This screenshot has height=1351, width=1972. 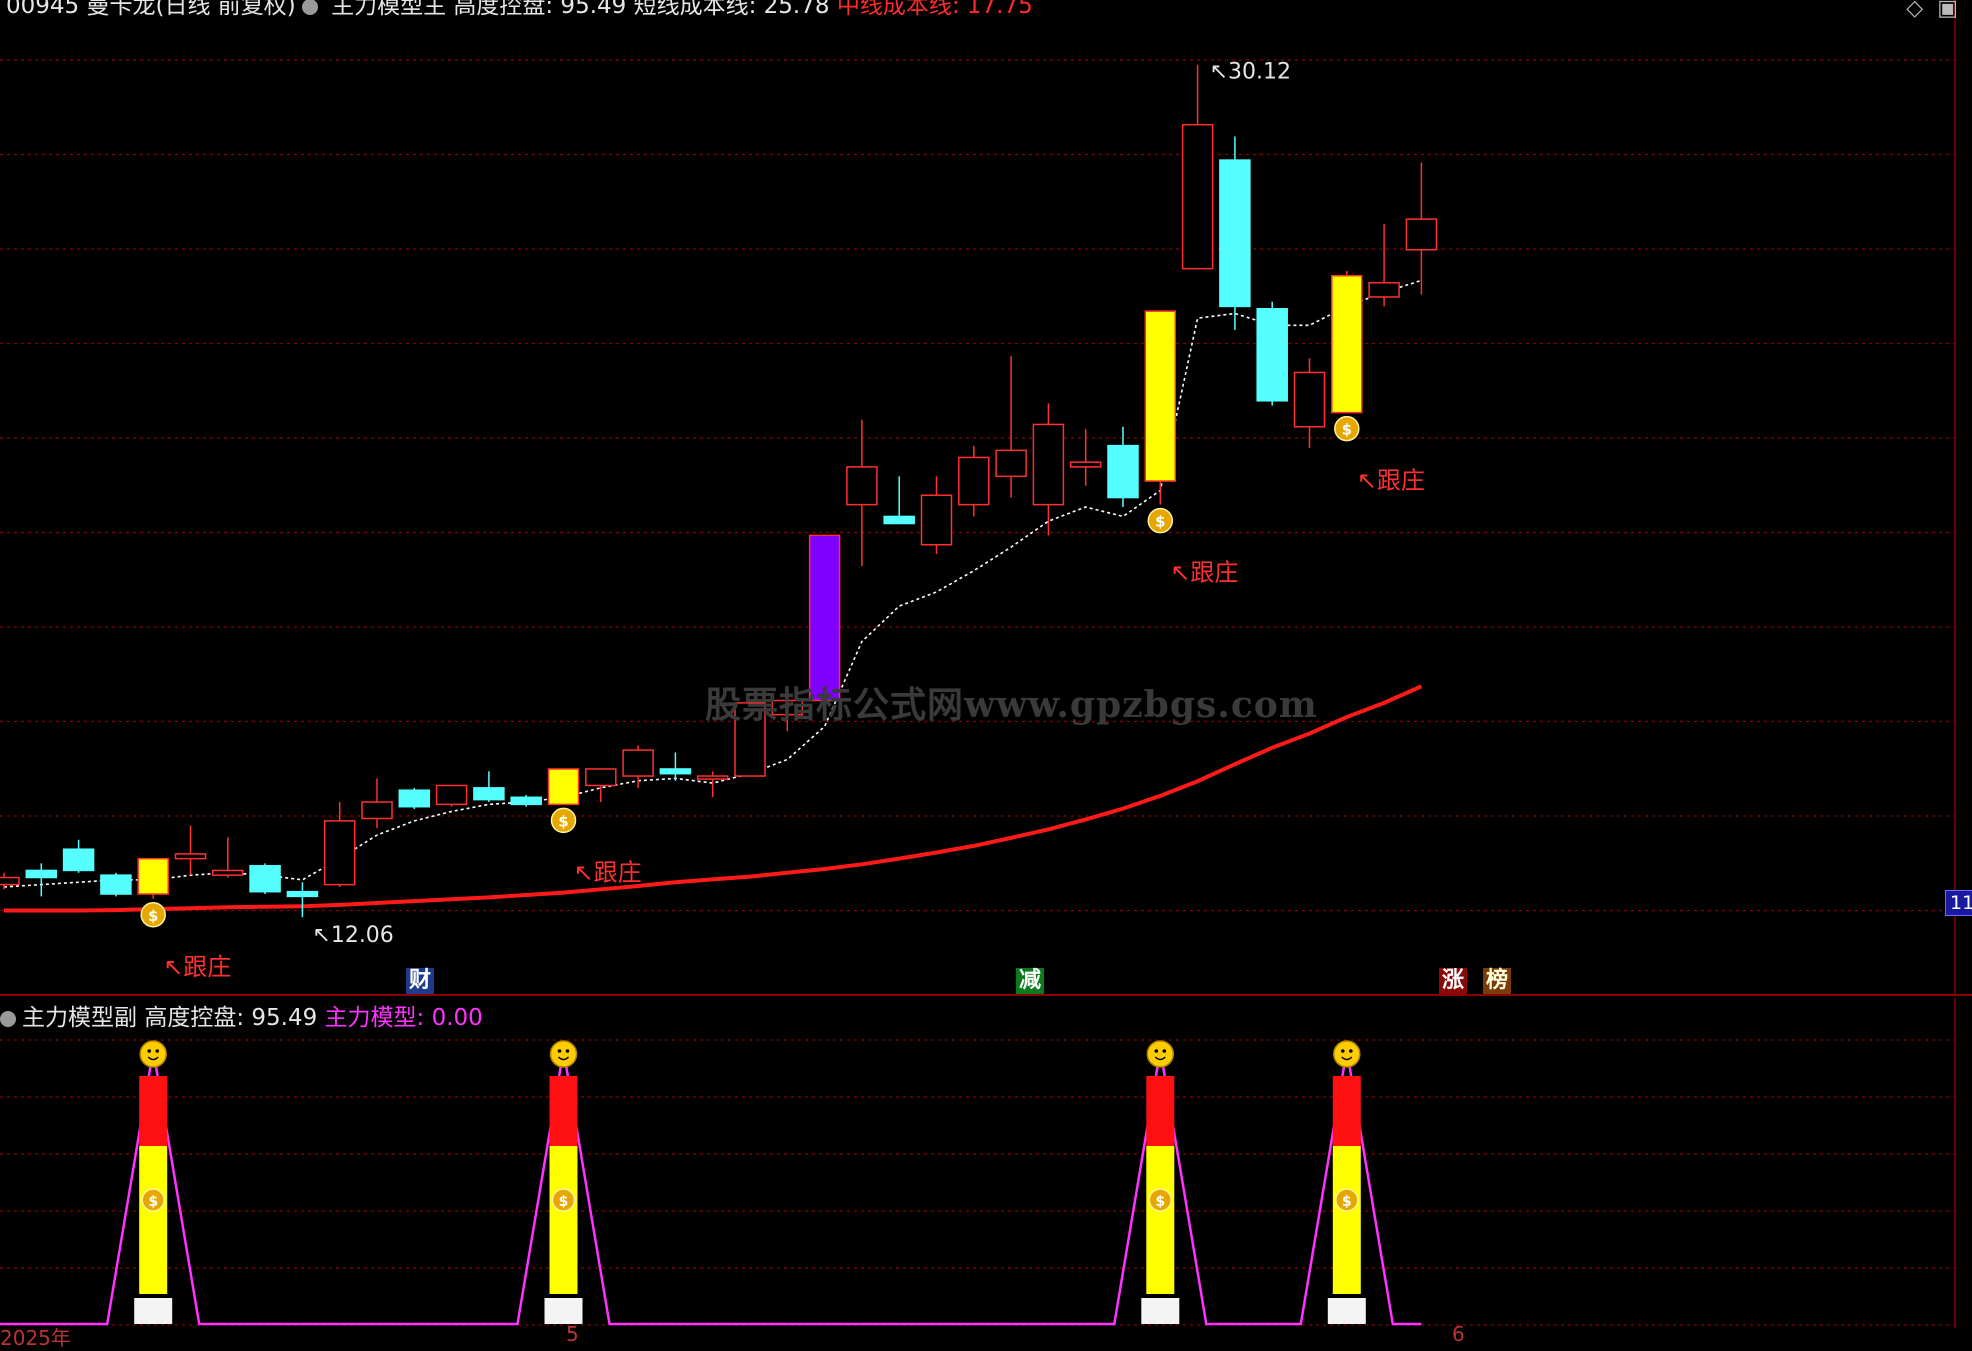 I want to click on price-axis-tag: 11, so click(x=1958, y=903).